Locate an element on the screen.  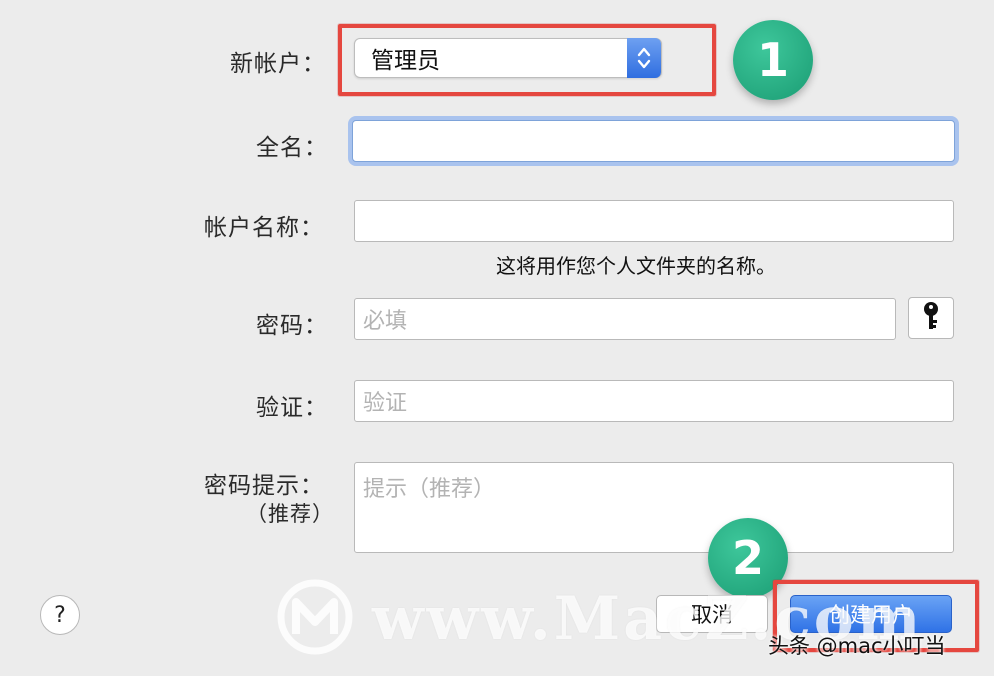
account-type-label: 新帐户： is located at coordinates (278, 64).